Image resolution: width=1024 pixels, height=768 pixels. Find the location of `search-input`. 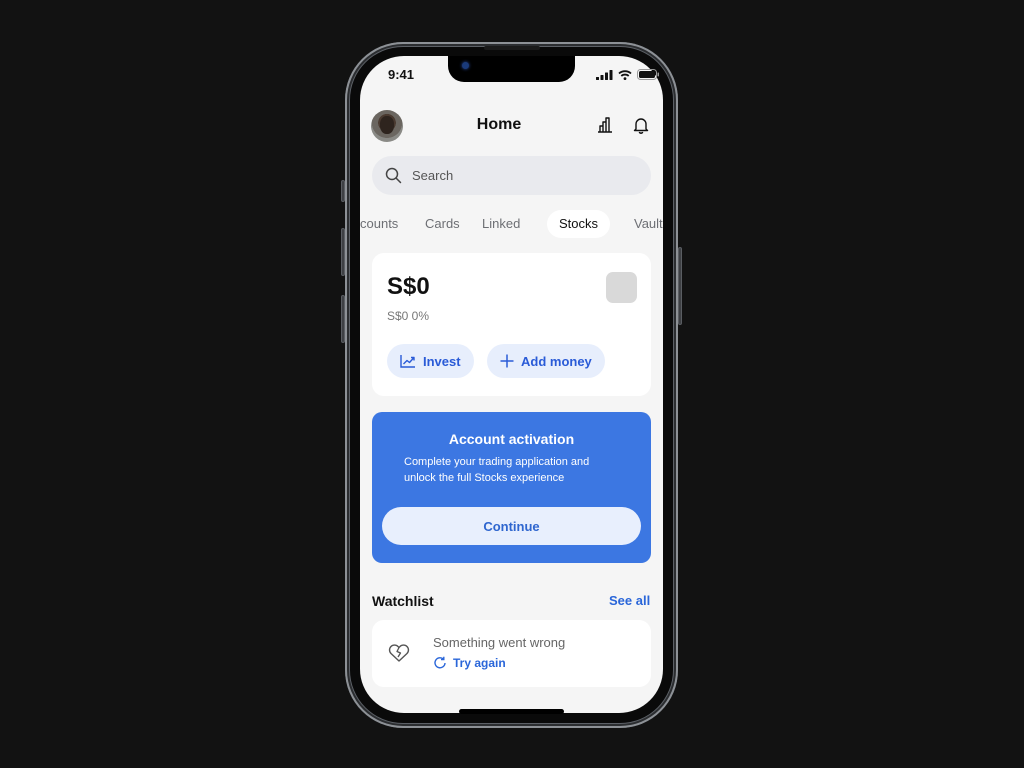

search-input is located at coordinates (522, 175).